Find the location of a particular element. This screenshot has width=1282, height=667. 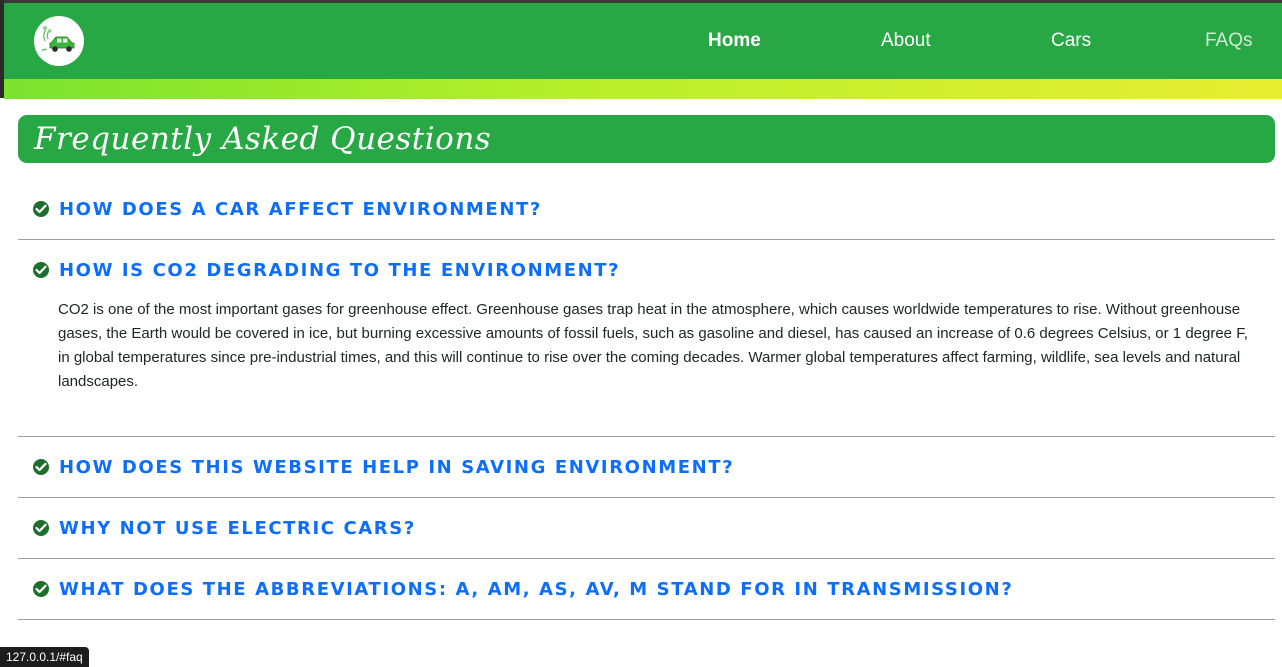

nav-home: Home is located at coordinates (734, 41).